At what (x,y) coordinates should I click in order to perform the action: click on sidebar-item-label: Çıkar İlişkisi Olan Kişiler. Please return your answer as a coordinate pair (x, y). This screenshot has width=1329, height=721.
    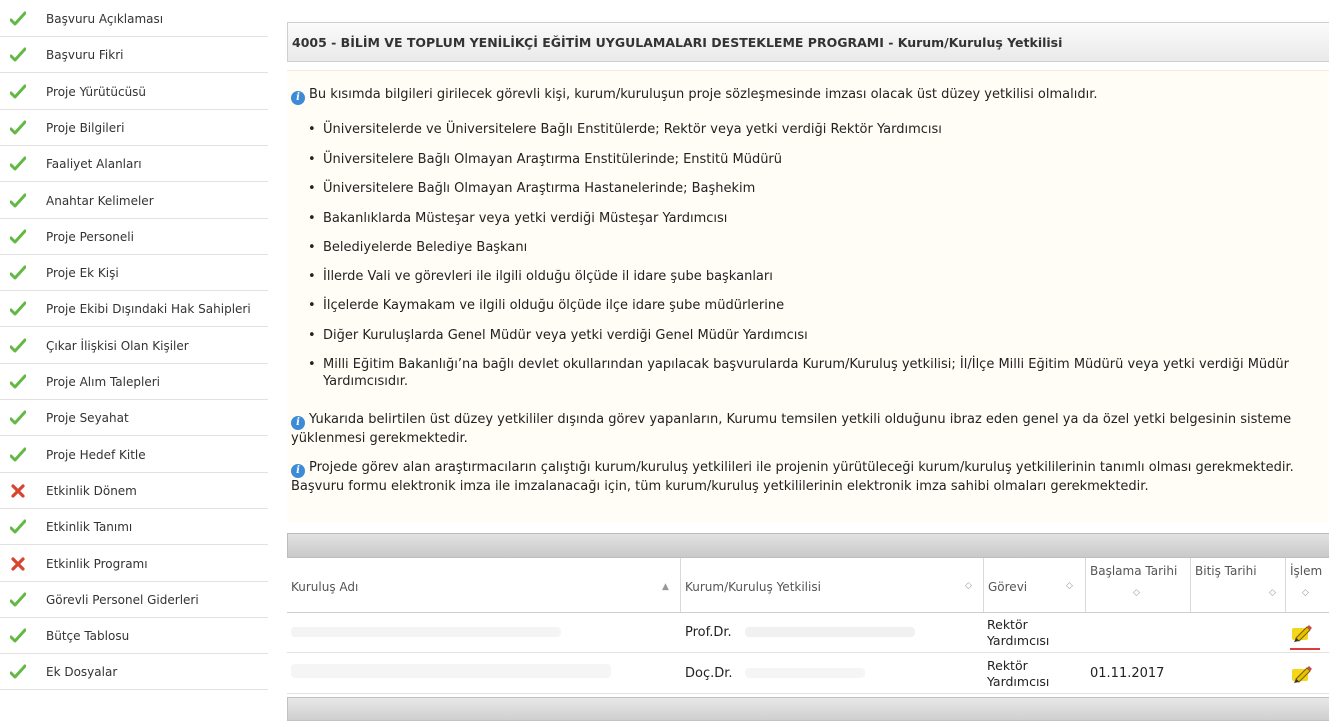
    Looking at the image, I should click on (117, 345).